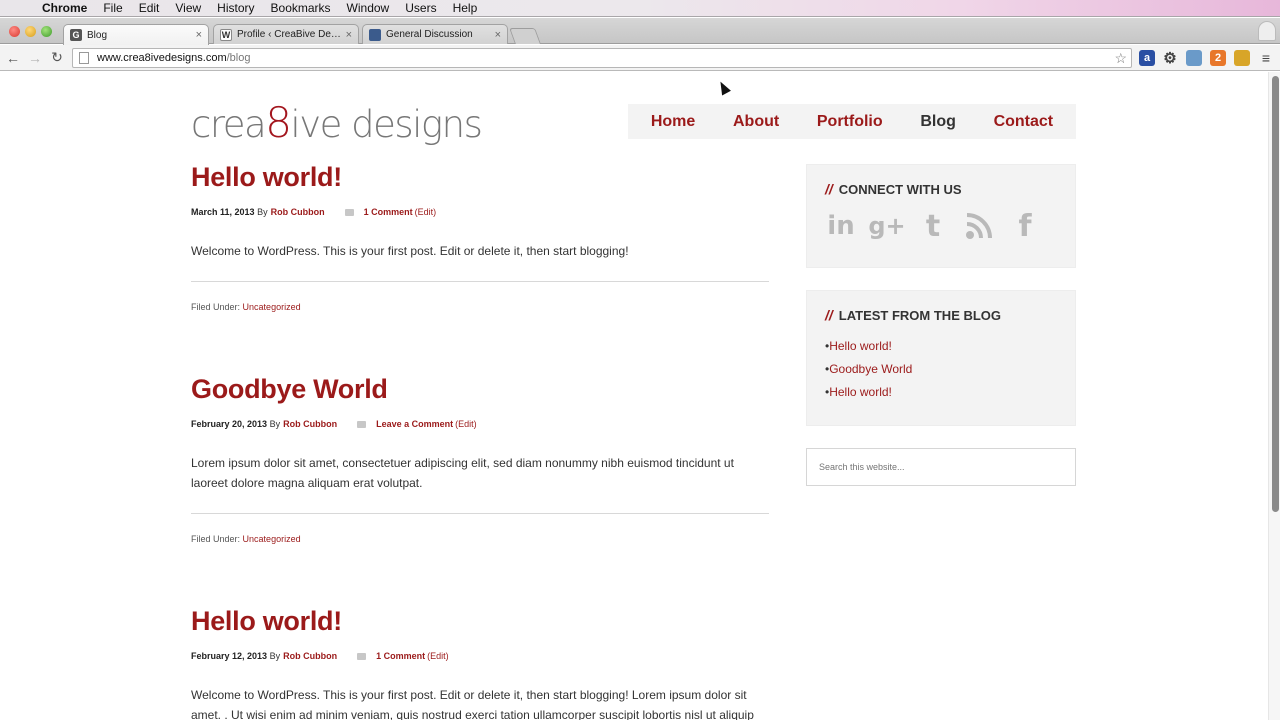 The height and width of the screenshot is (720, 1280). Describe the element at coordinates (188, 8) in the screenshot. I see `menu-view: View` at that location.